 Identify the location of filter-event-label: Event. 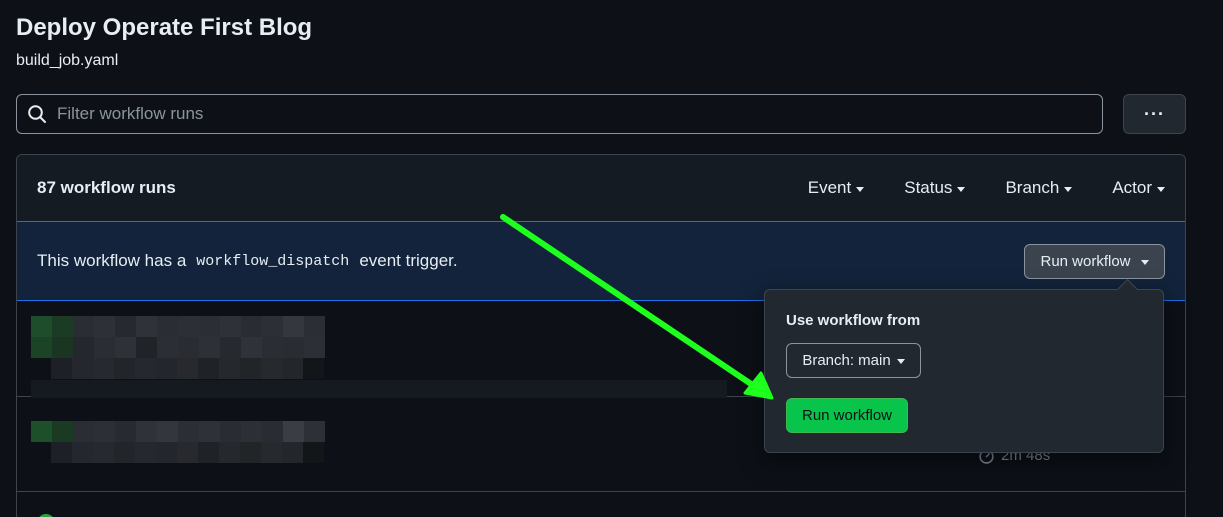
(829, 187).